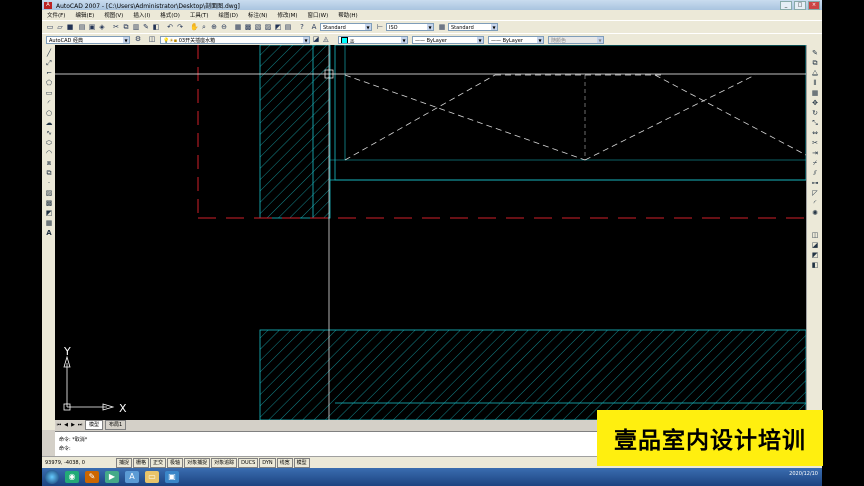 This screenshot has width=864, height=486. I want to click on menu-format: 格式(O), so click(170, 15).